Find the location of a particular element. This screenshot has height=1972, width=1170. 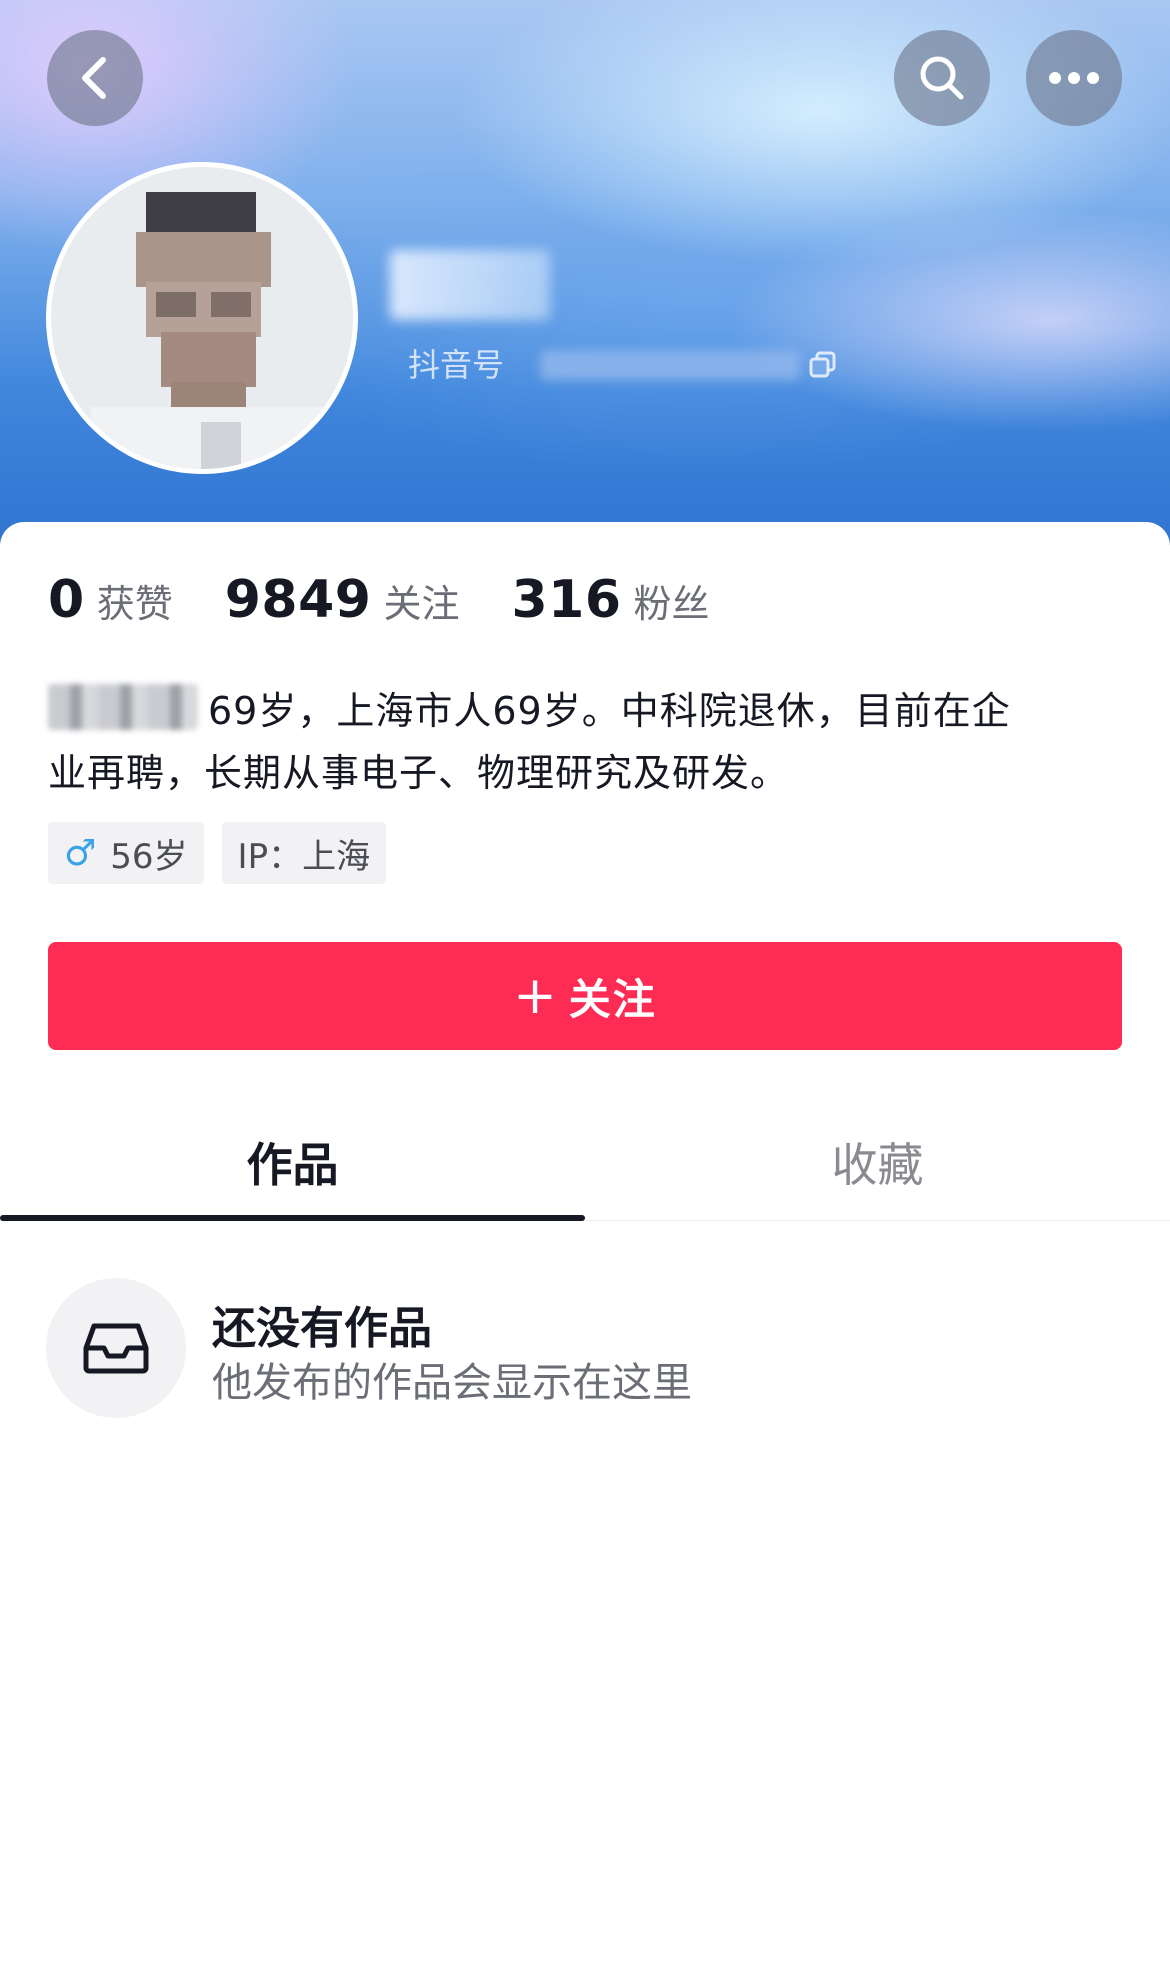

plus-icon: + is located at coordinates (536, 996).